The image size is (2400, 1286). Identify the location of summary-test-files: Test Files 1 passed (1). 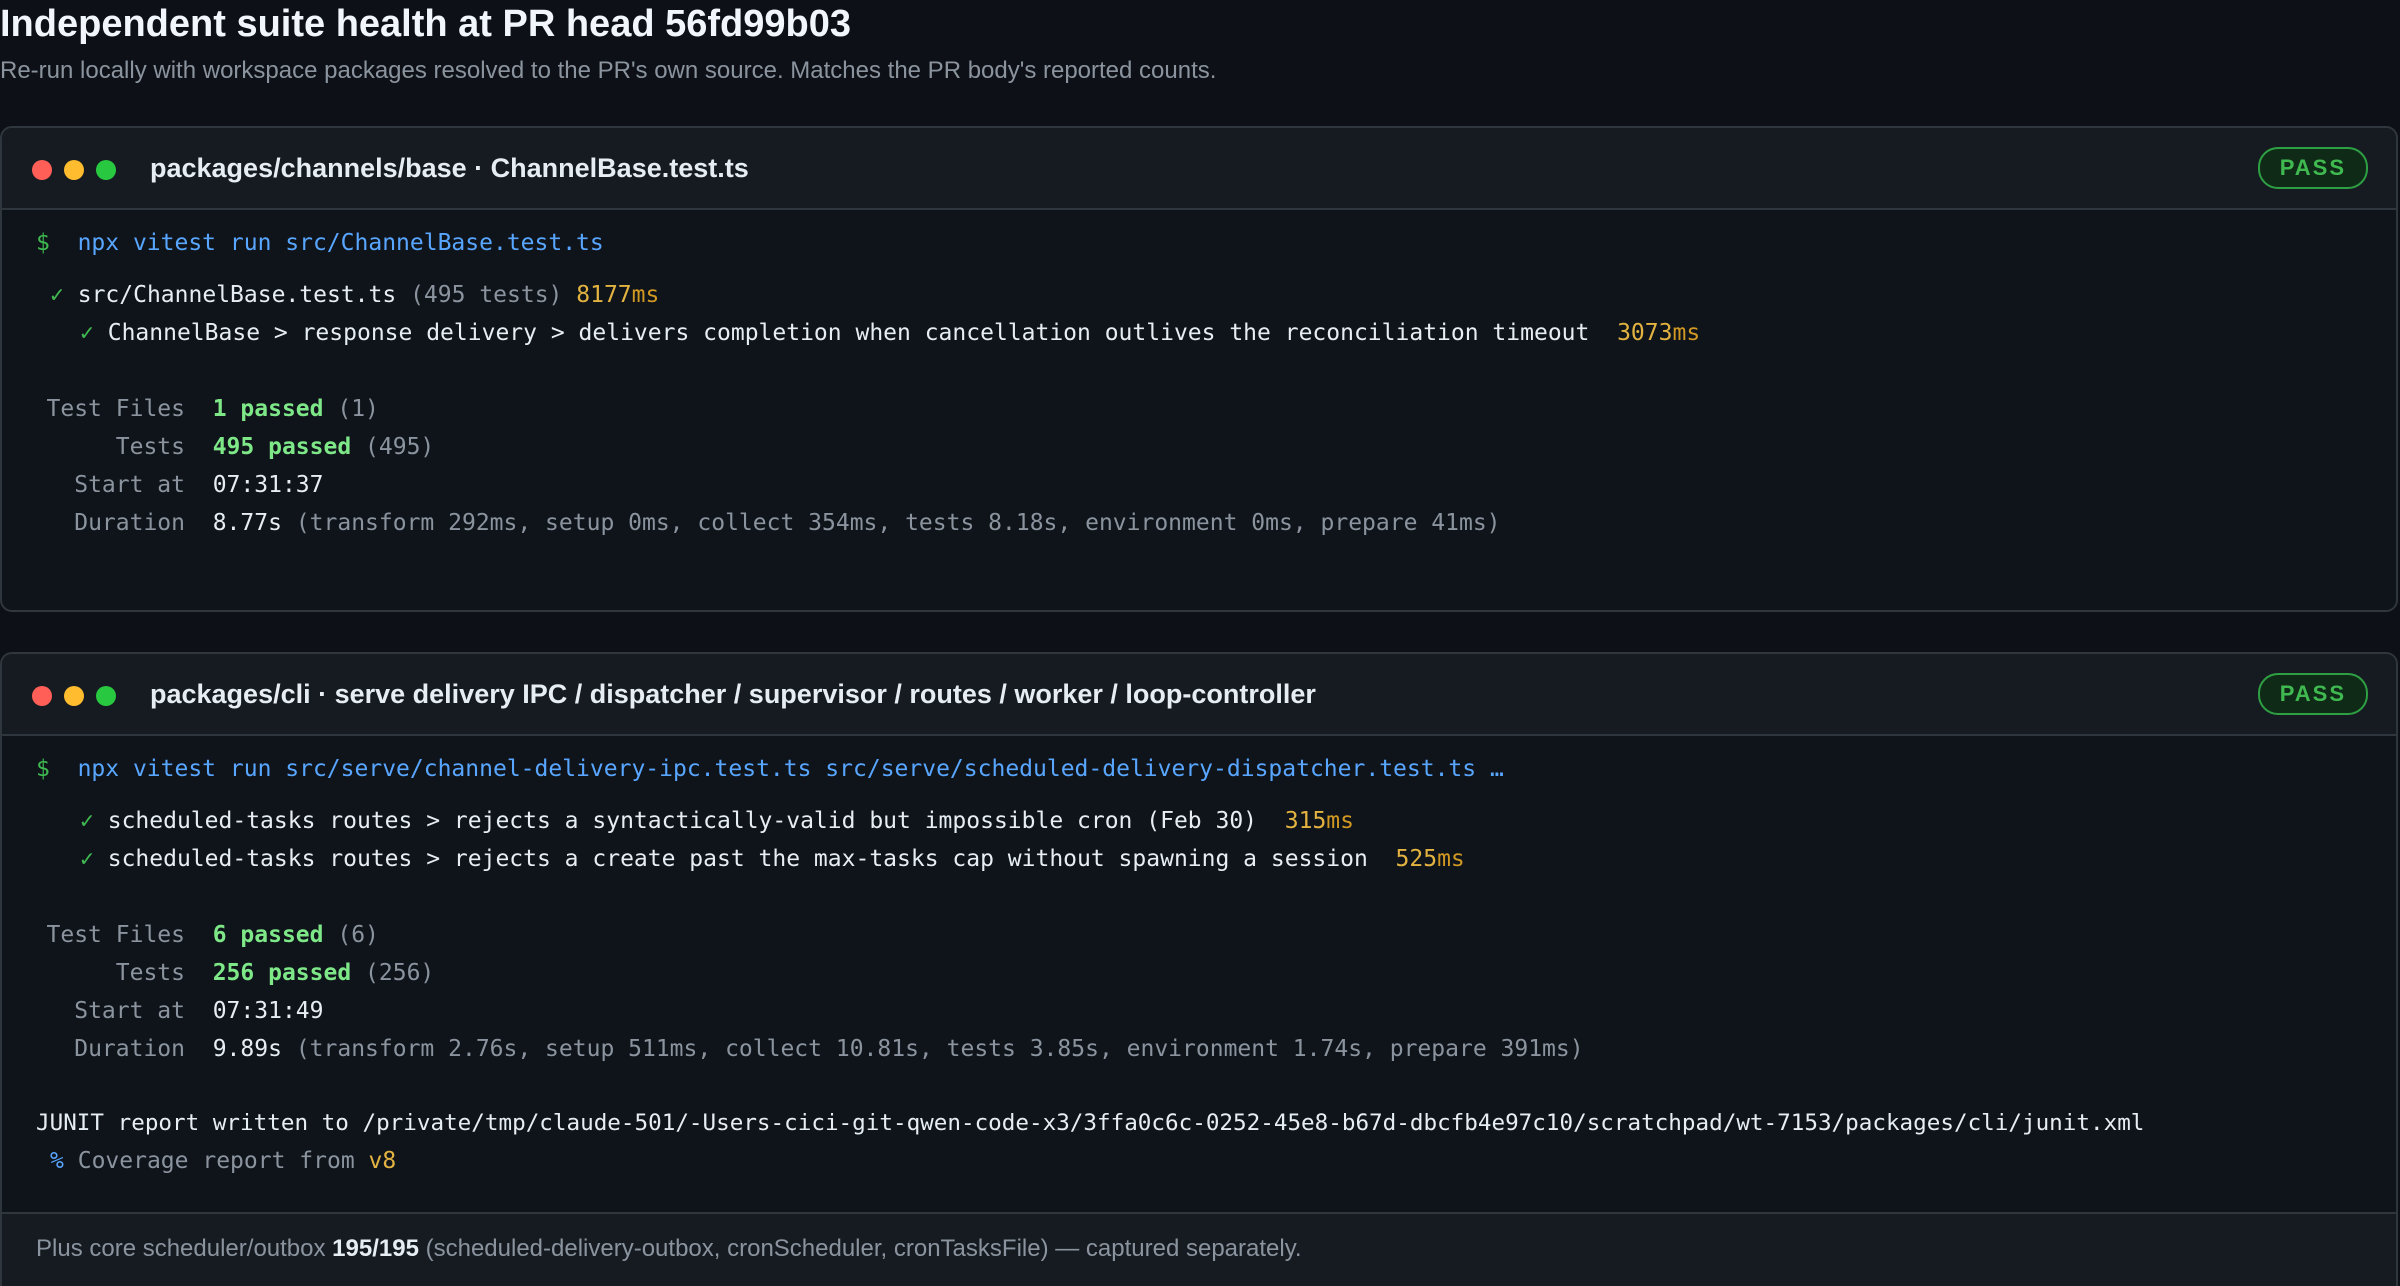
(212, 409).